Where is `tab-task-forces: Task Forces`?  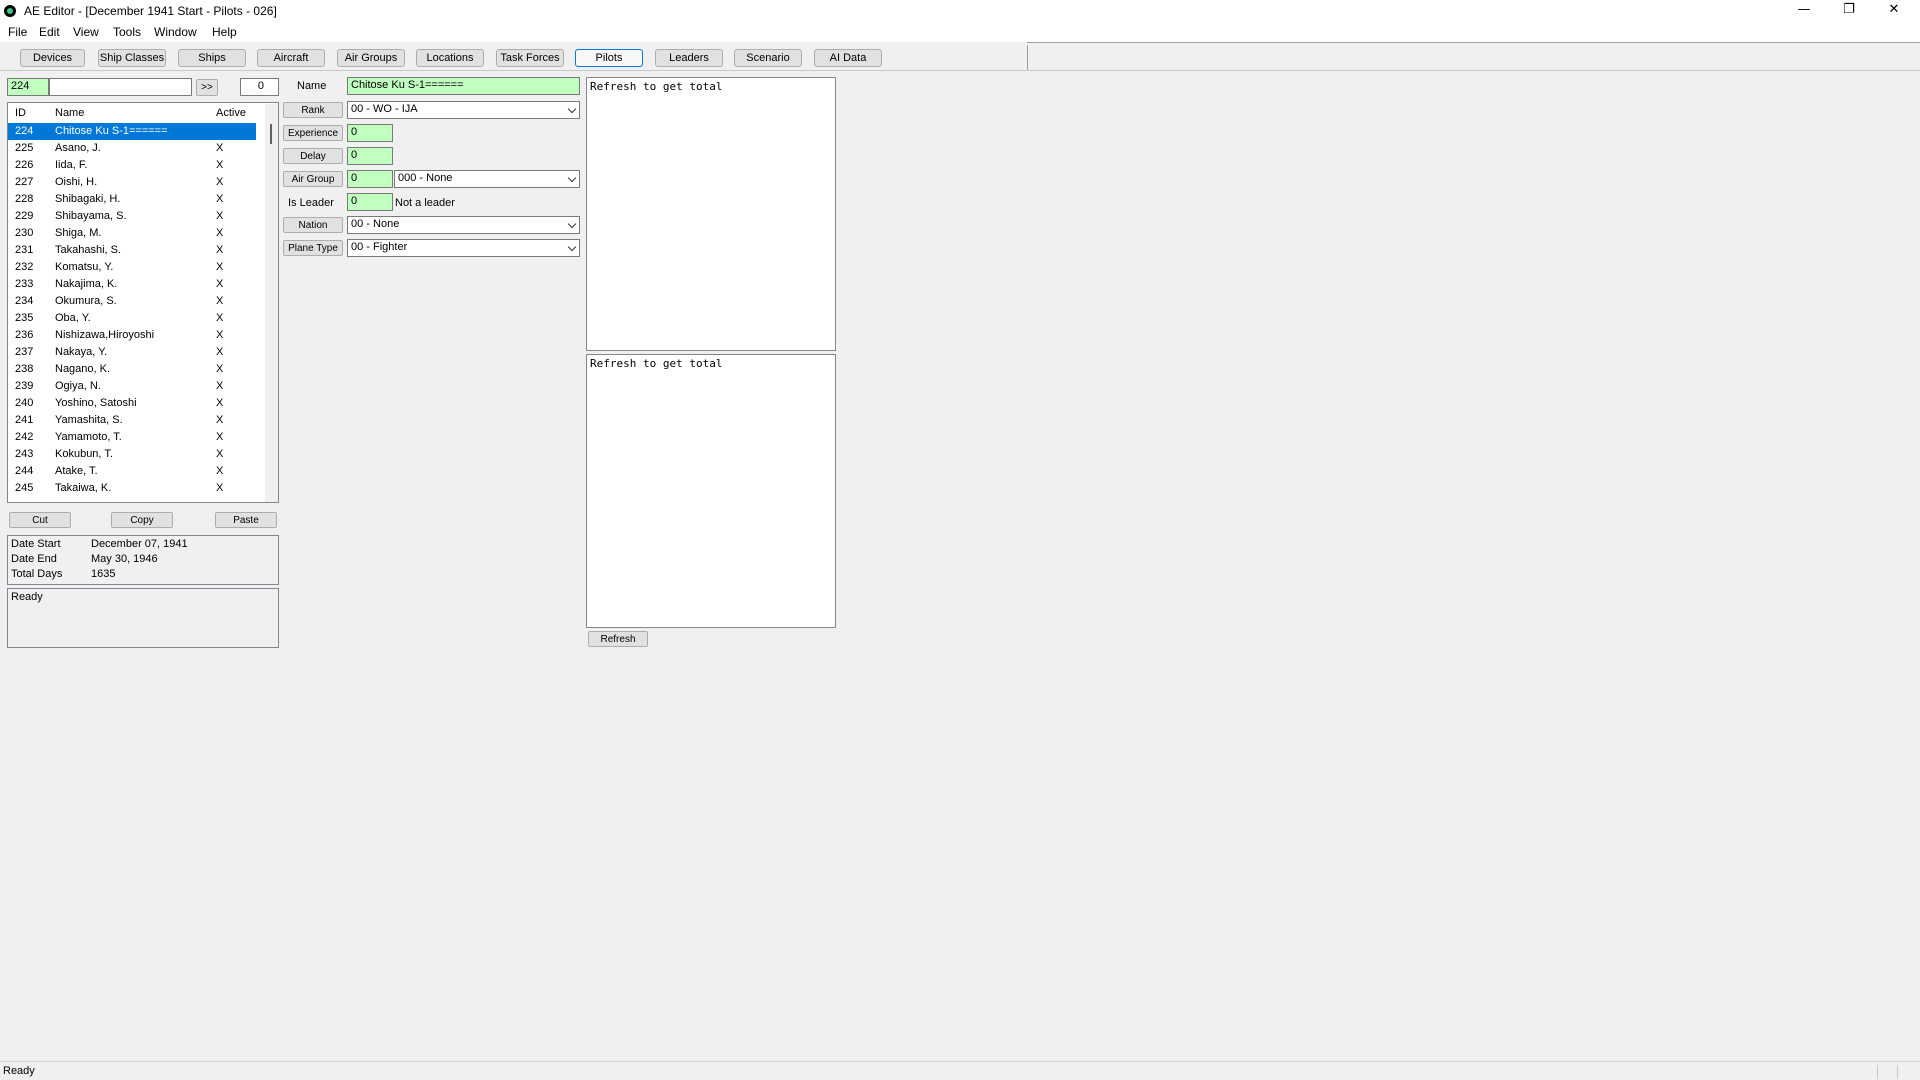
tab-task-forces: Task Forces is located at coordinates (530, 58).